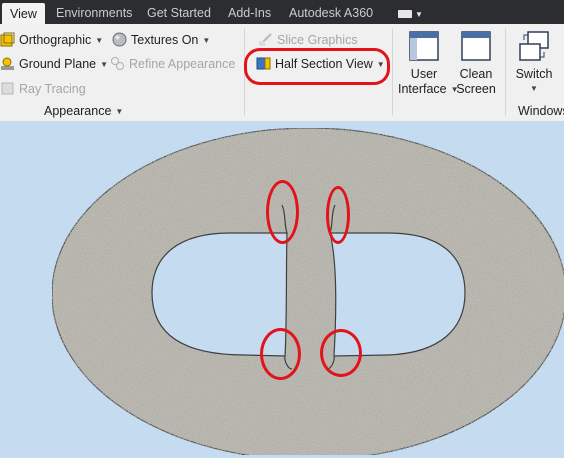 The image size is (564, 458). What do you see at coordinates (428, 64) in the screenshot?
I see `user-interface-button: User Interface ▼` at bounding box center [428, 64].